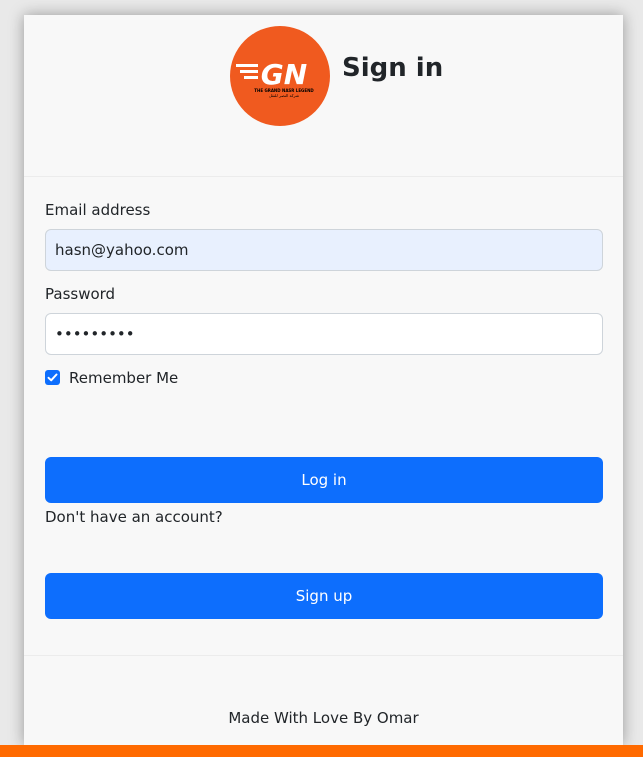 This screenshot has width=643, height=757. Describe the element at coordinates (134, 517) in the screenshot. I see `no-account-text: Don't have an account?` at that location.